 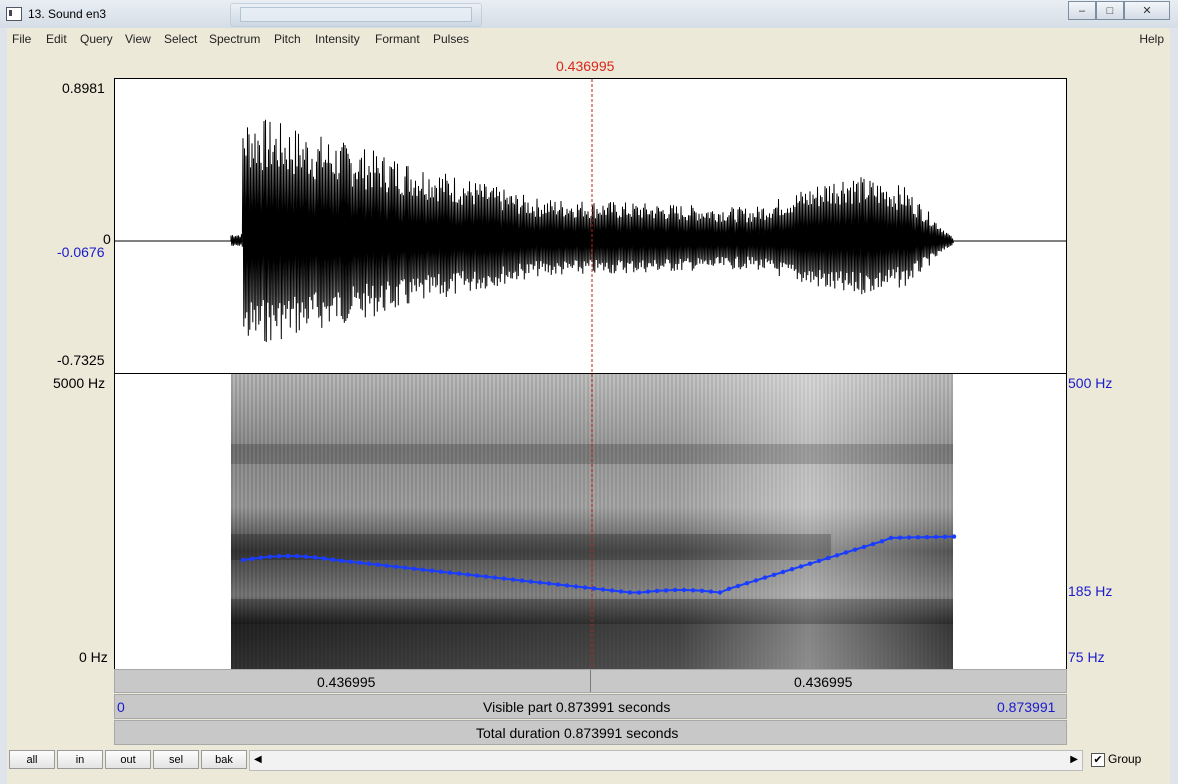 I want to click on menu-pitch: Pitch, so click(x=287, y=39).